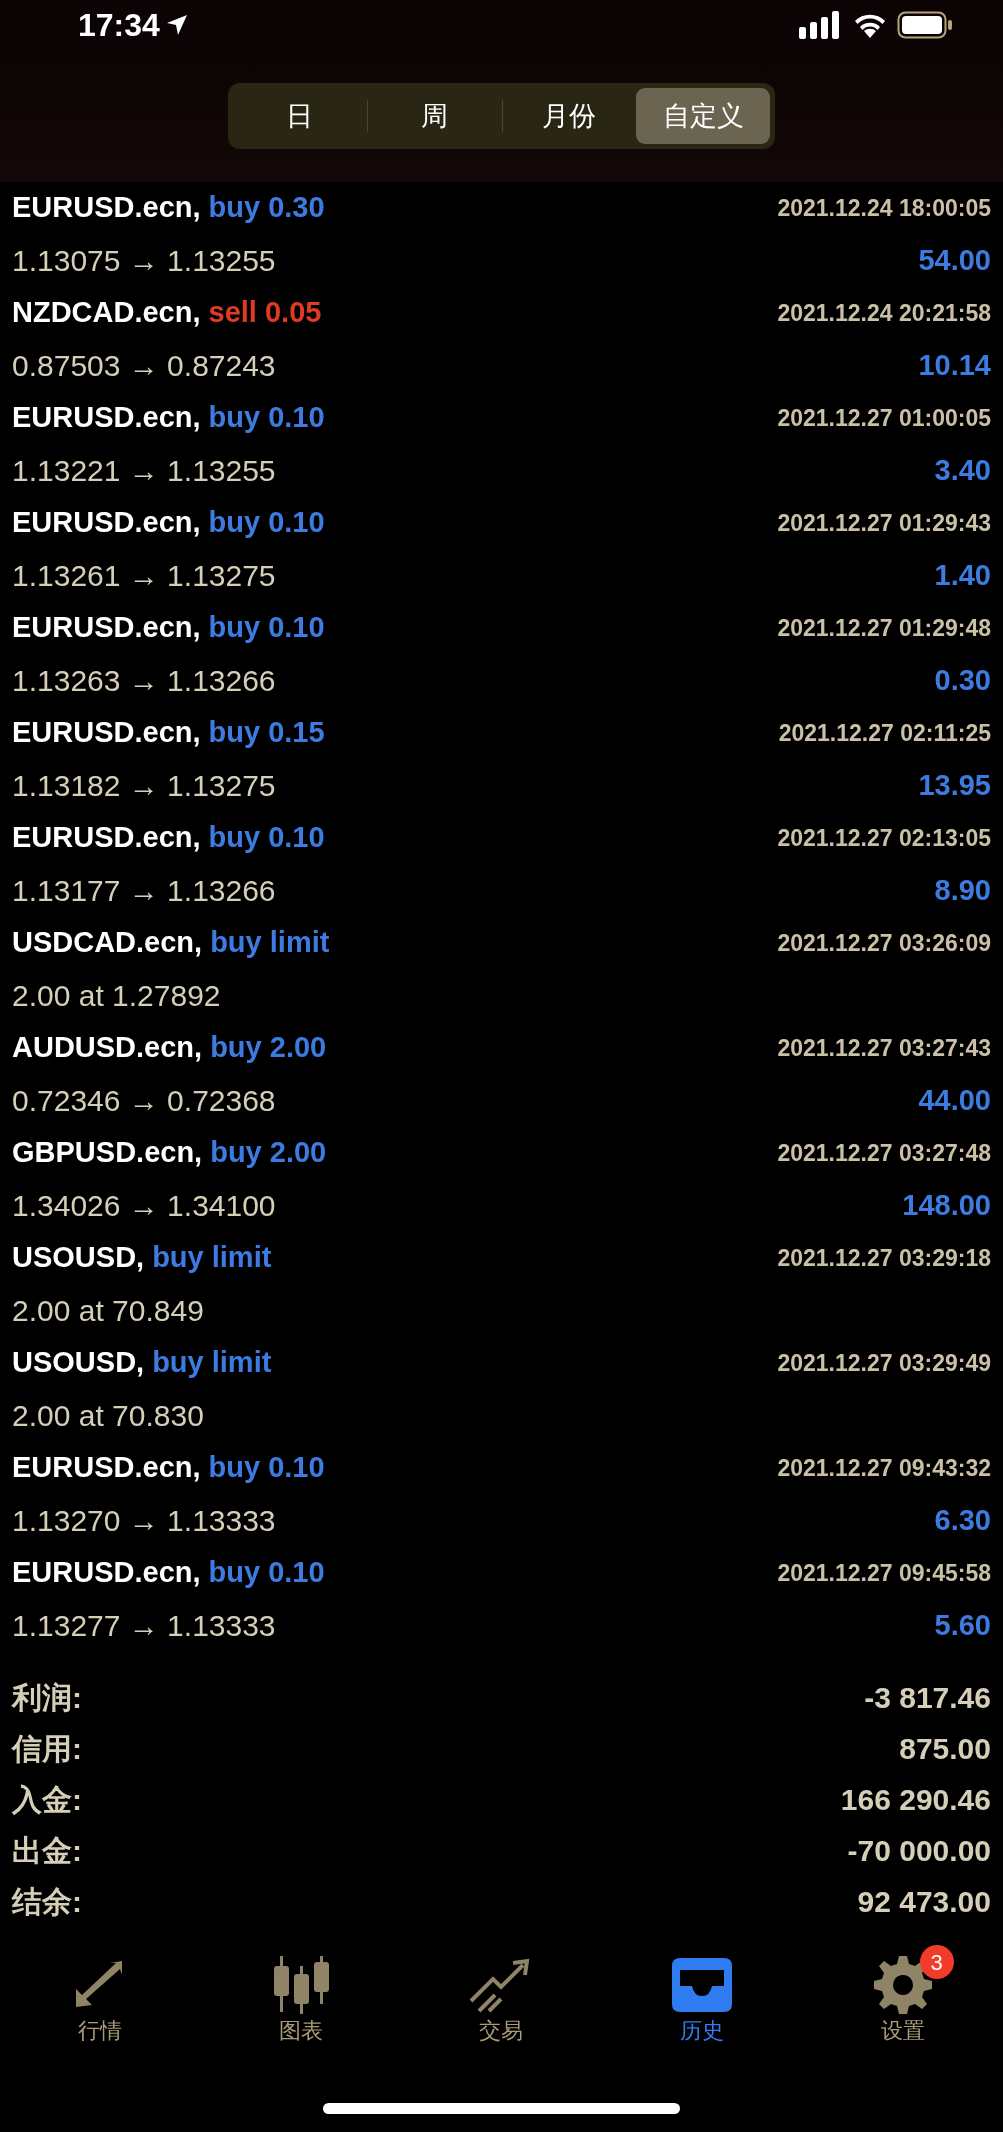  Describe the element at coordinates (265, 313) in the screenshot. I see `order-action: sell 0.05` at that location.